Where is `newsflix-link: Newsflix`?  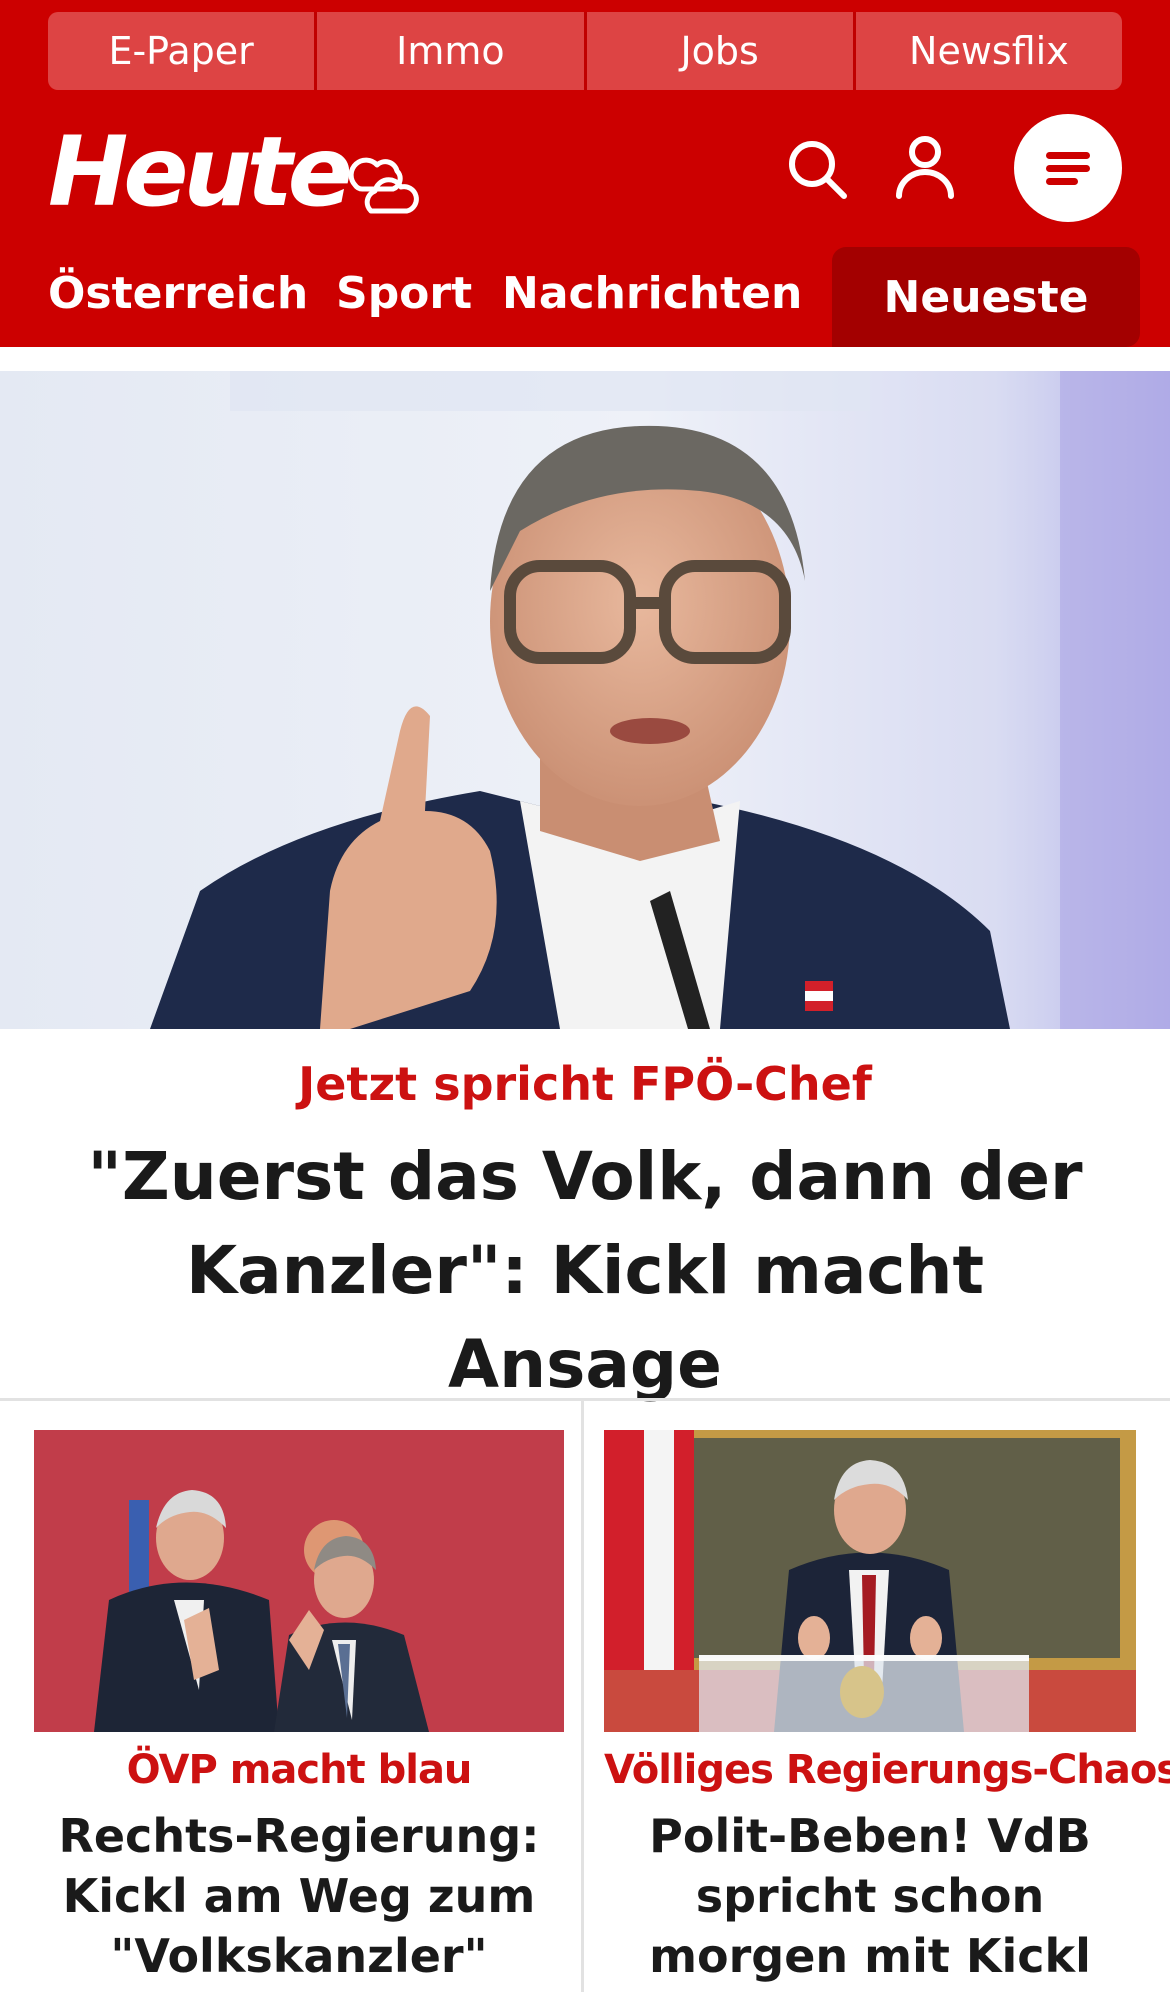 newsflix-link: Newsflix is located at coordinates (988, 51).